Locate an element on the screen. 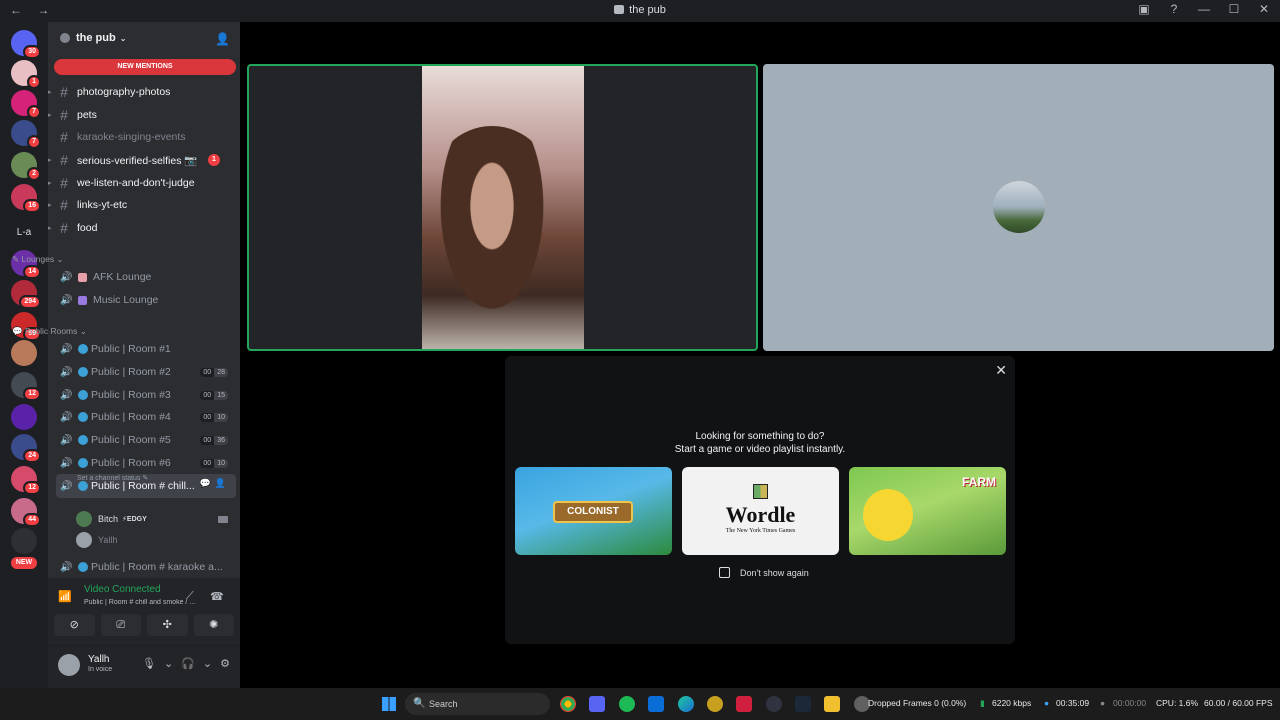 The image size is (1280, 720). windows-start-icon is located at coordinates (389, 704).